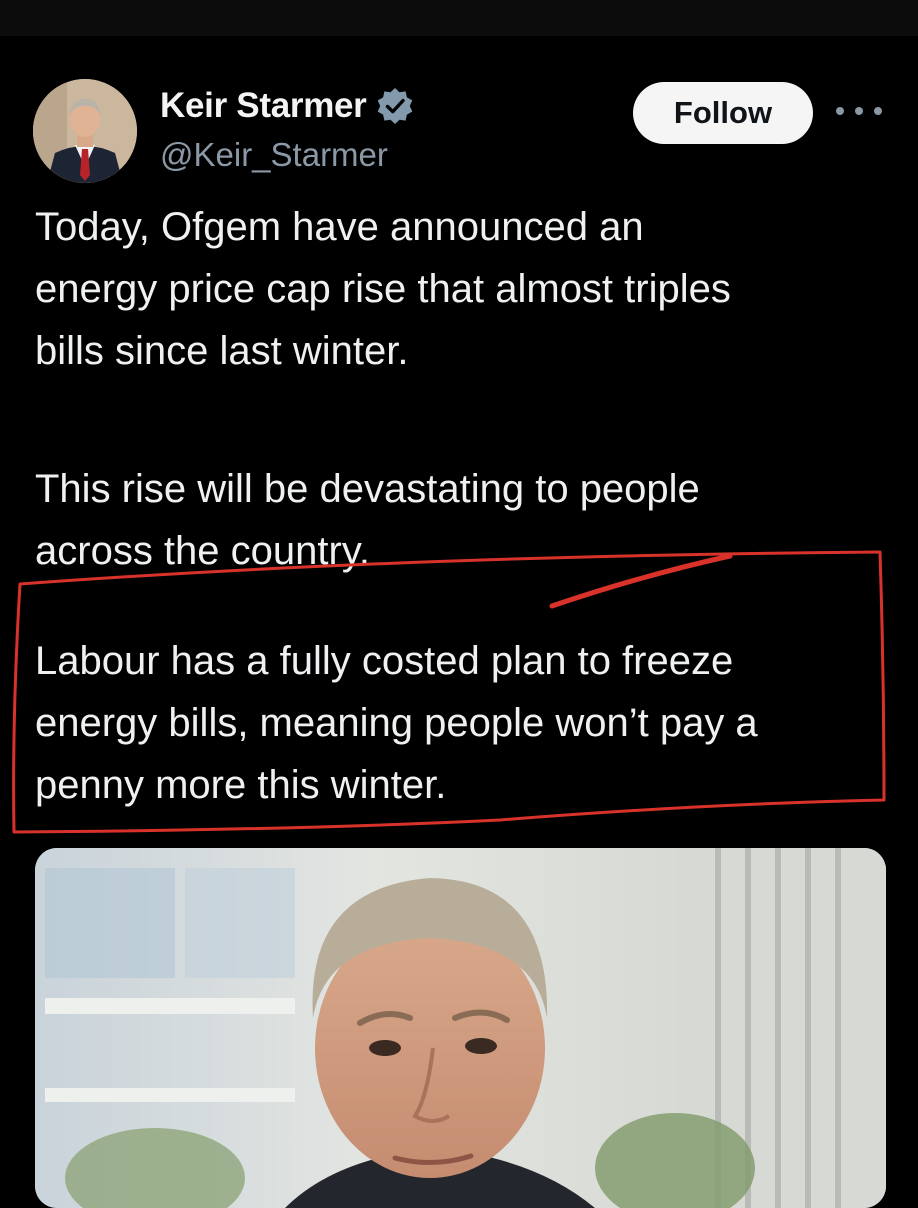 This screenshot has width=918, height=1208. I want to click on avatar, so click(85, 131).